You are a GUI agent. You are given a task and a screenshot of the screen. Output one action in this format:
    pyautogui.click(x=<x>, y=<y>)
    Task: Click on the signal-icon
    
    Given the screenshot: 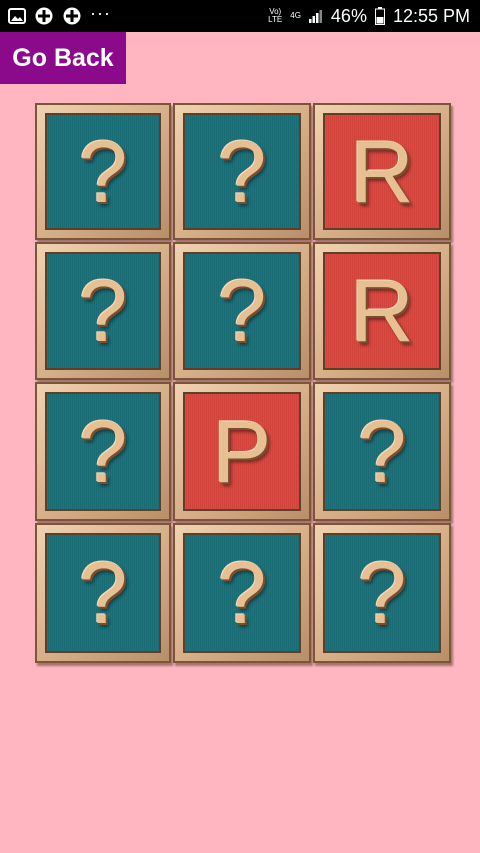 What is the action you would take?
    pyautogui.click(x=315, y=16)
    